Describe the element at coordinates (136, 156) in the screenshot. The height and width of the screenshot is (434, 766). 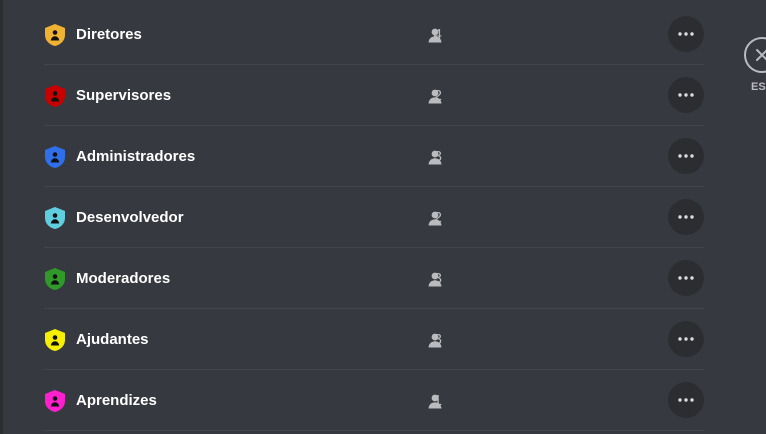
I see `role-name: Administradores` at that location.